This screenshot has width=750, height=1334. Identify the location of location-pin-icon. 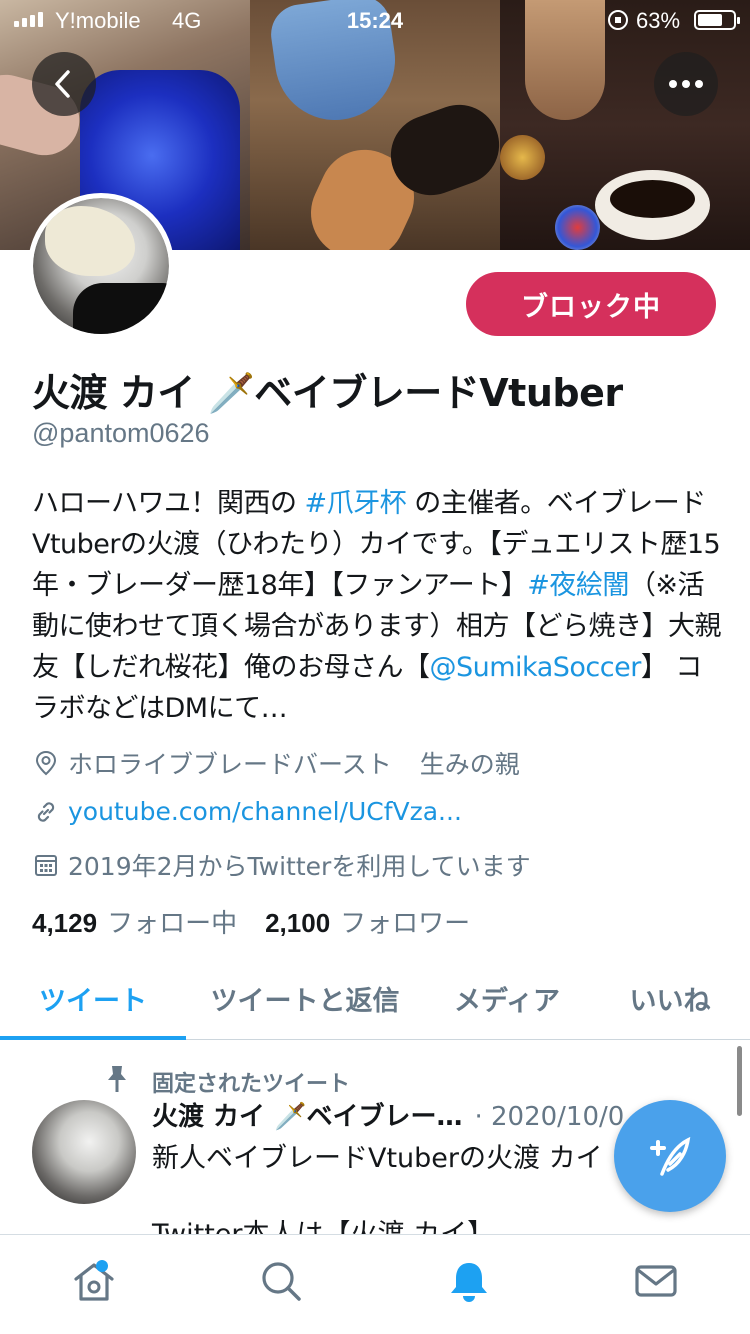
(46, 763).